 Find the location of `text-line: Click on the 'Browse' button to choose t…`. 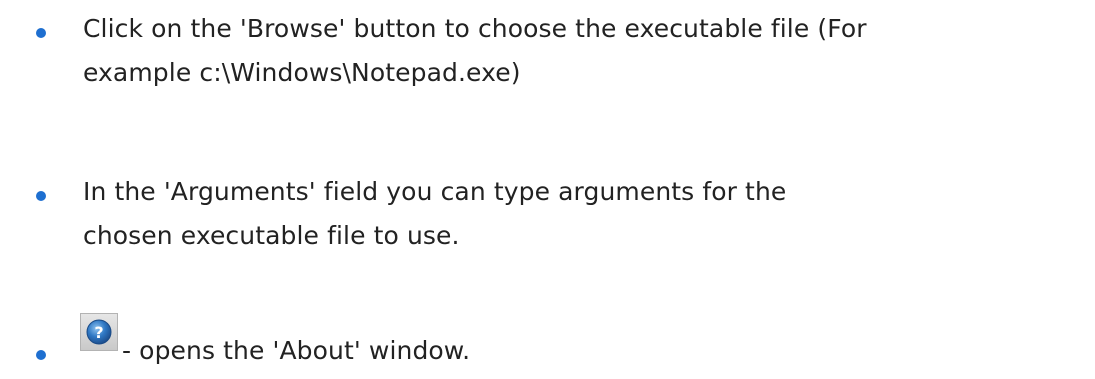

text-line: Click on the 'Browse' button to choose t… is located at coordinates (475, 28).